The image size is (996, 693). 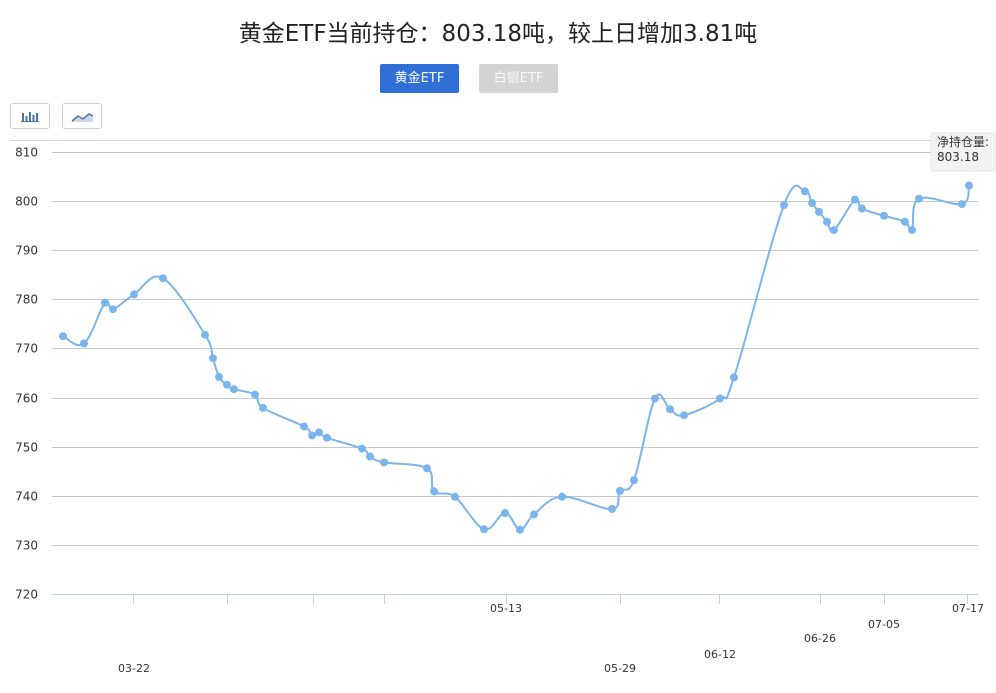 I want to click on y-tick-label: 730, so click(x=26, y=546).